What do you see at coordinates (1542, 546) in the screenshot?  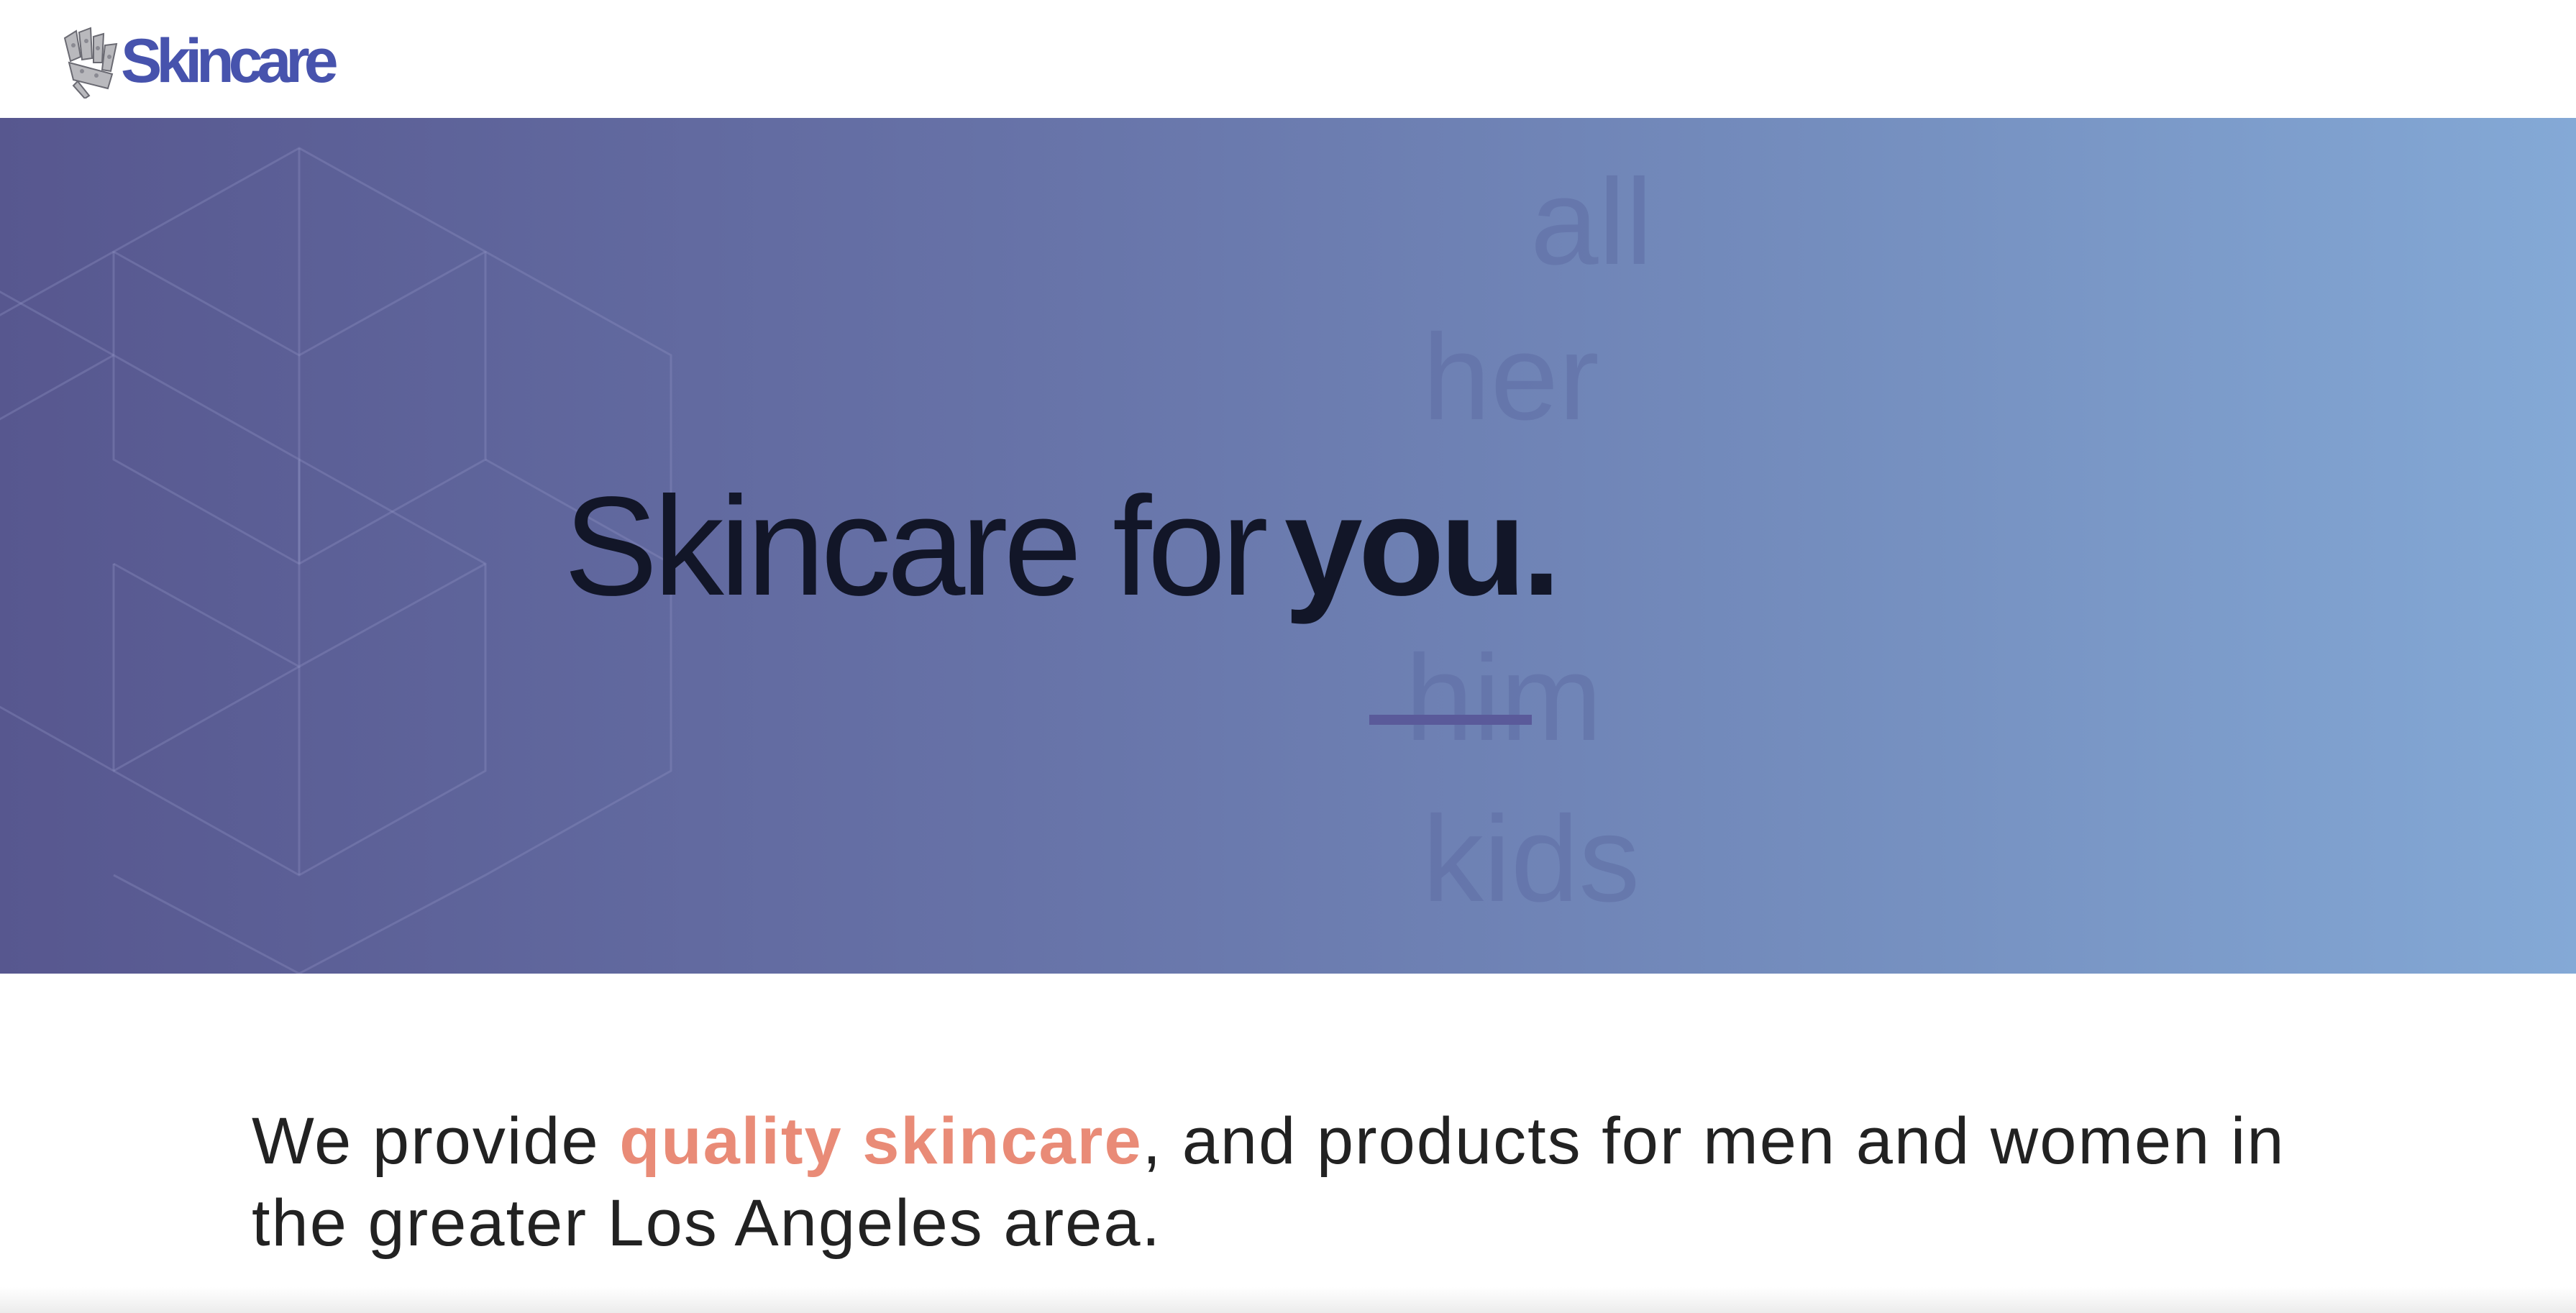 I see `headline-period: .` at bounding box center [1542, 546].